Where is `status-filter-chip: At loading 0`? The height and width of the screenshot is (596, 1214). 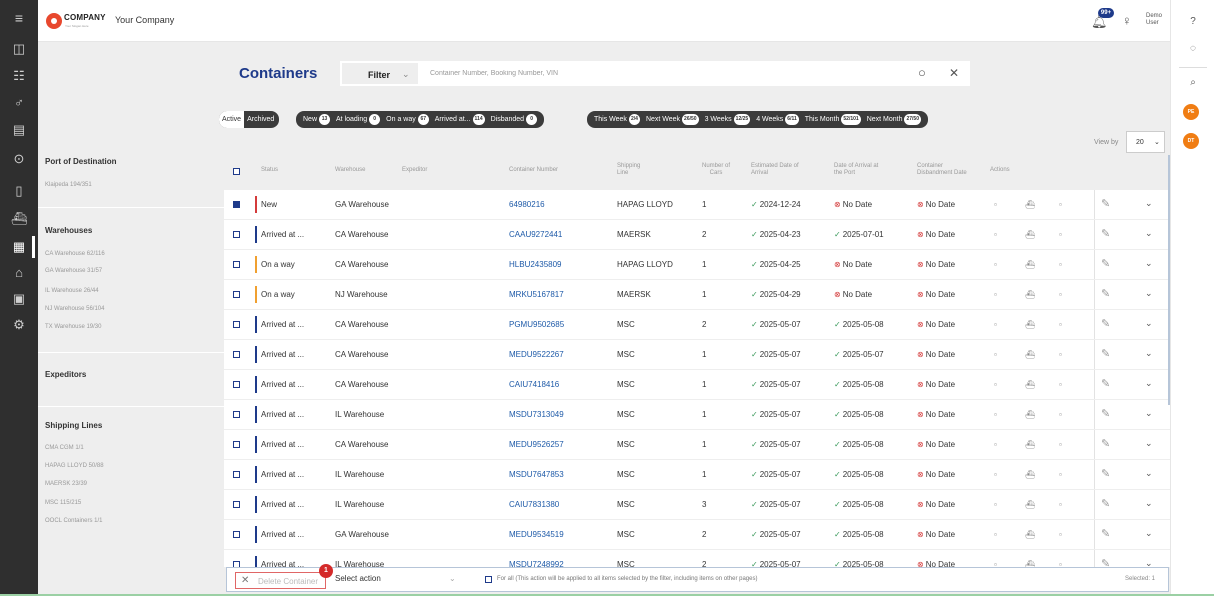
status-filter-chip: At loading 0 is located at coordinates (358, 119).